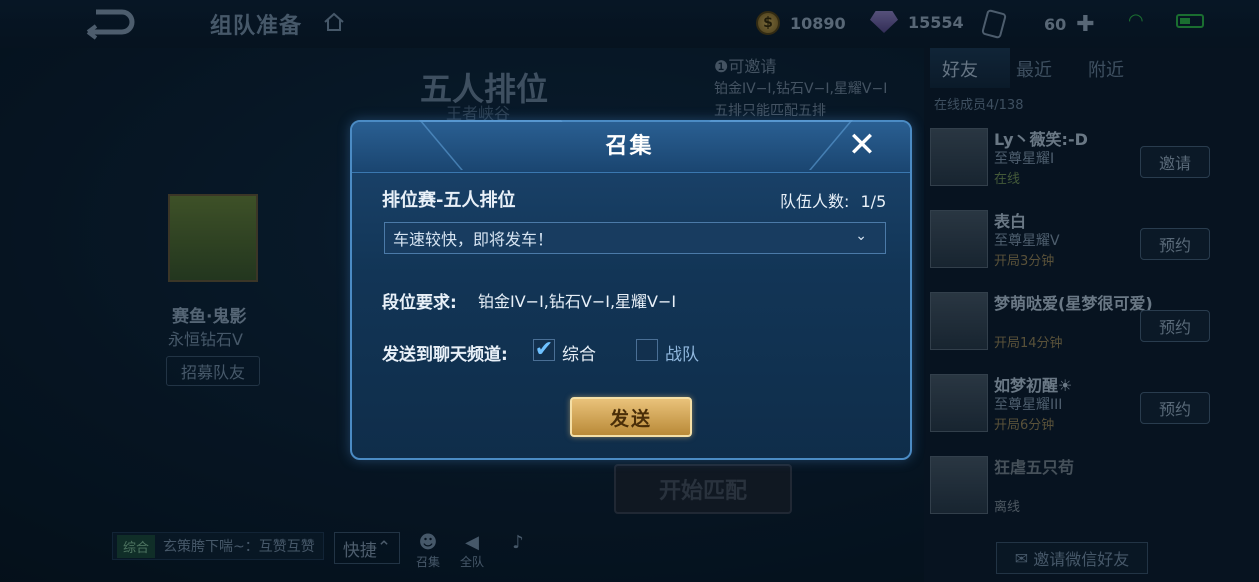  I want to click on team-count: 队伍人数: 1/5, so click(833, 200).